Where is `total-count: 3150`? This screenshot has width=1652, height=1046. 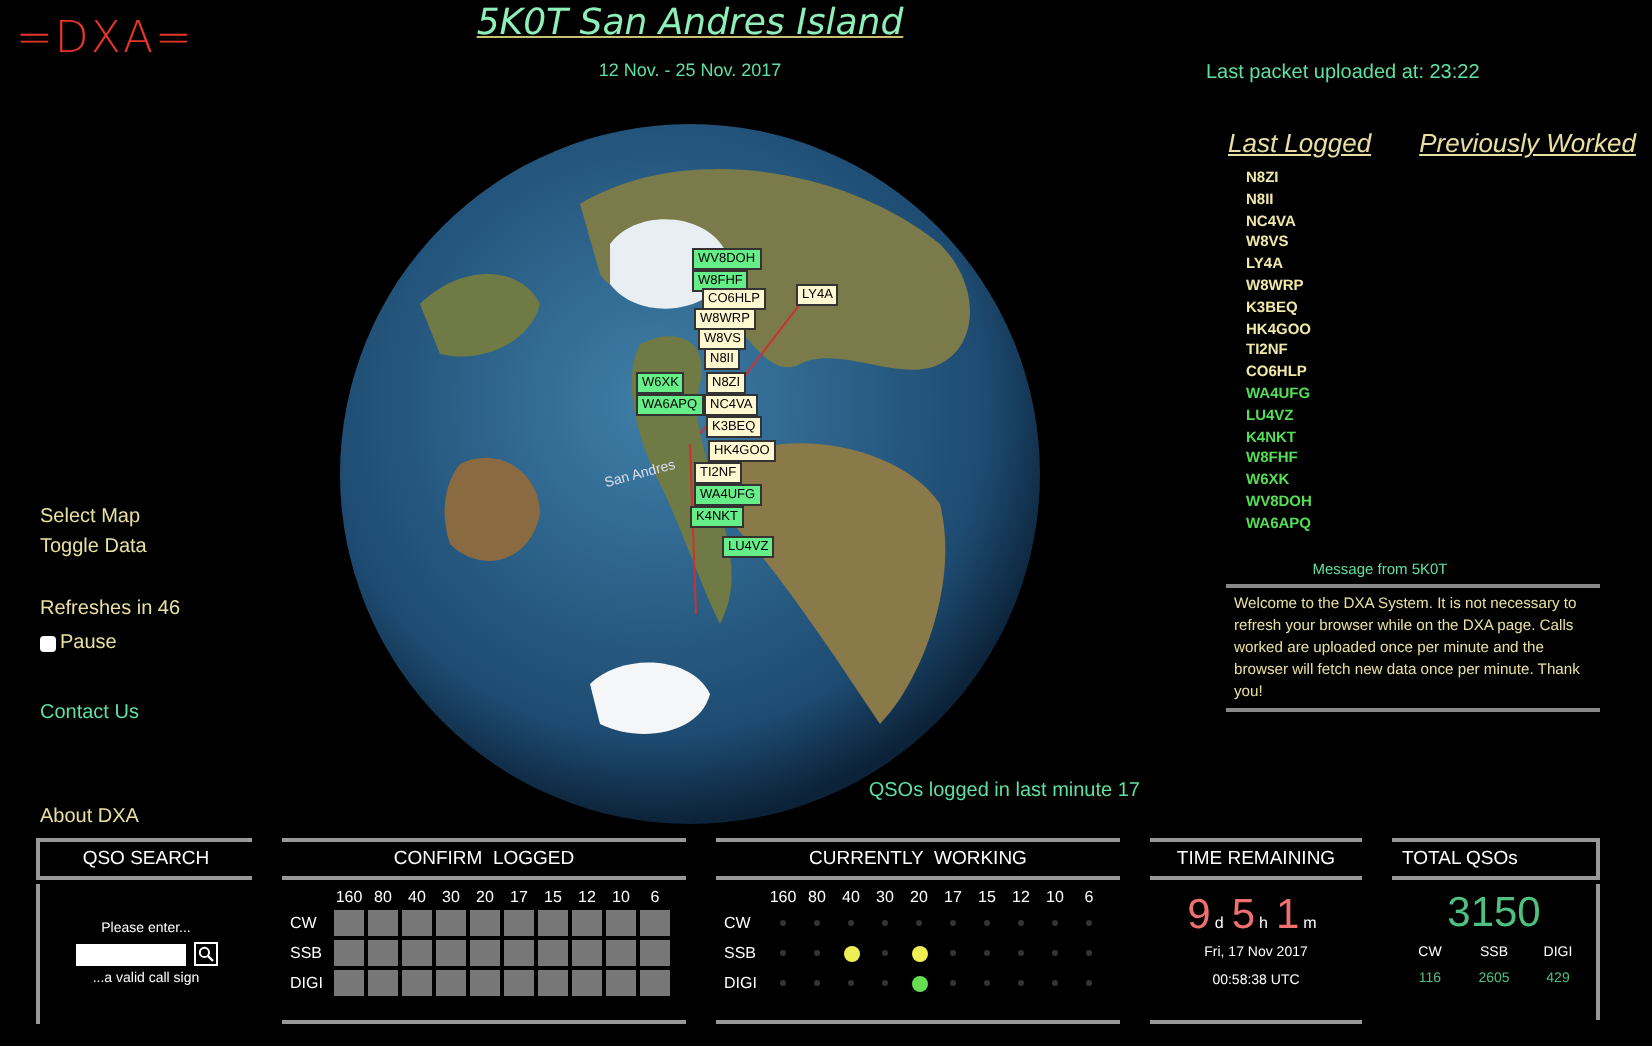
total-count: 3150 is located at coordinates (1494, 914).